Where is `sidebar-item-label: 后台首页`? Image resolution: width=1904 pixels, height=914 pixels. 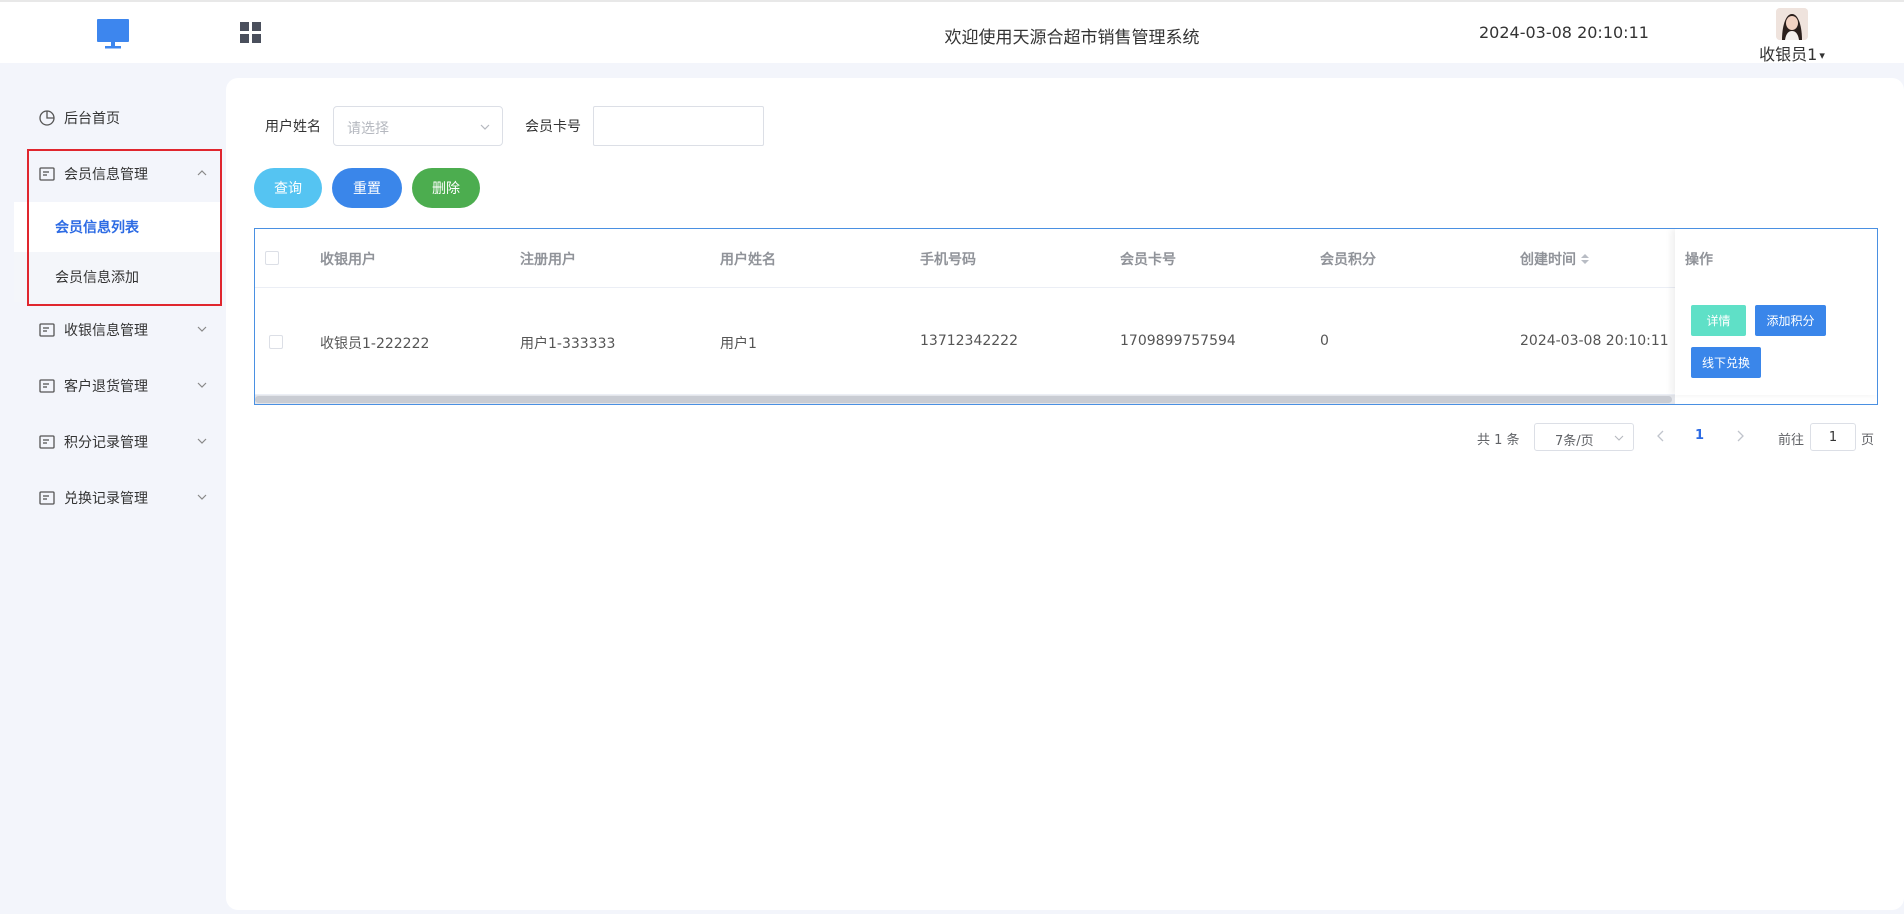 sidebar-item-label: 后台首页 is located at coordinates (92, 119).